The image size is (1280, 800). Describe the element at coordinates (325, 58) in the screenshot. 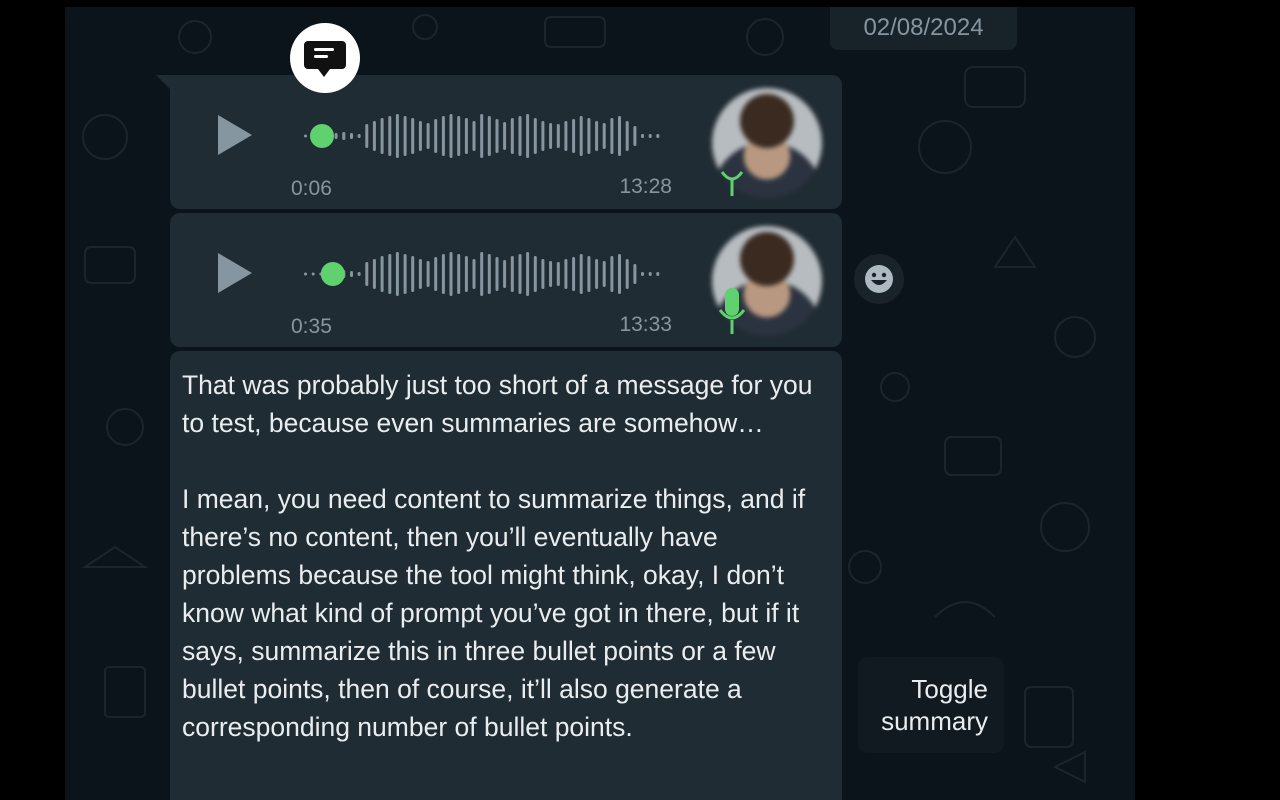

I see `summary-button` at that location.